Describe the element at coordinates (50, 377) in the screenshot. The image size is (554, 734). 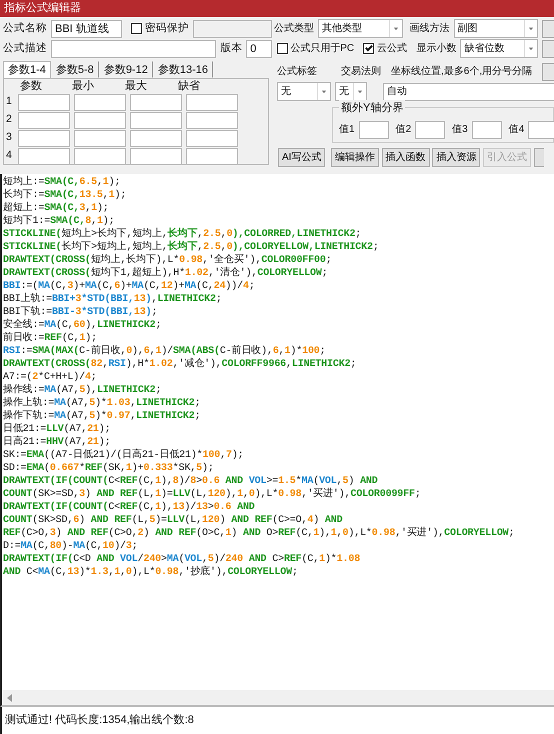
I see `code-line: A7:=(2*C+H+L)/4;` at that location.